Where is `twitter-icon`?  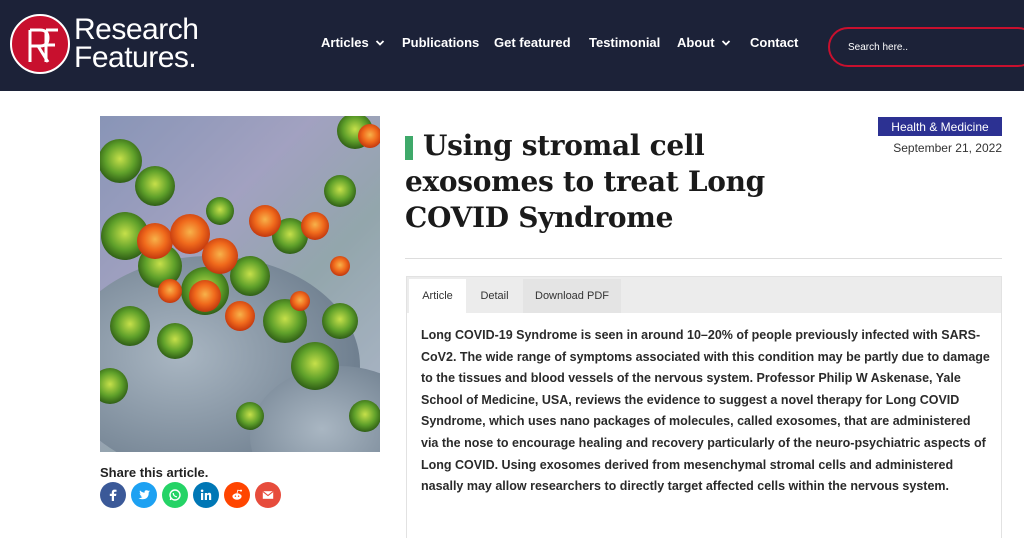
twitter-icon is located at coordinates (144, 495).